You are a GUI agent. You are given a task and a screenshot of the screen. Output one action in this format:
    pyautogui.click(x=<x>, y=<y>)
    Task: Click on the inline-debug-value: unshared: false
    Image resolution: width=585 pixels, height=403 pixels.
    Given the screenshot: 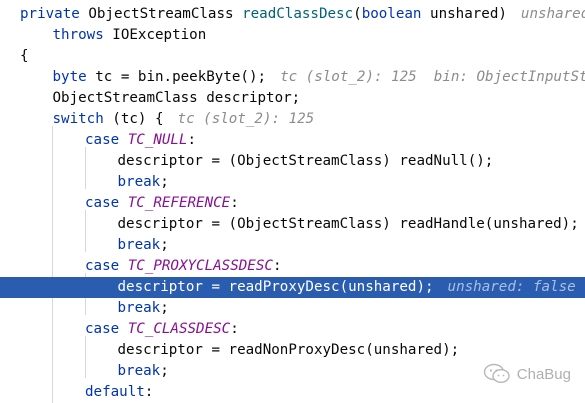 What is the action you would take?
    pyautogui.click(x=511, y=287)
    